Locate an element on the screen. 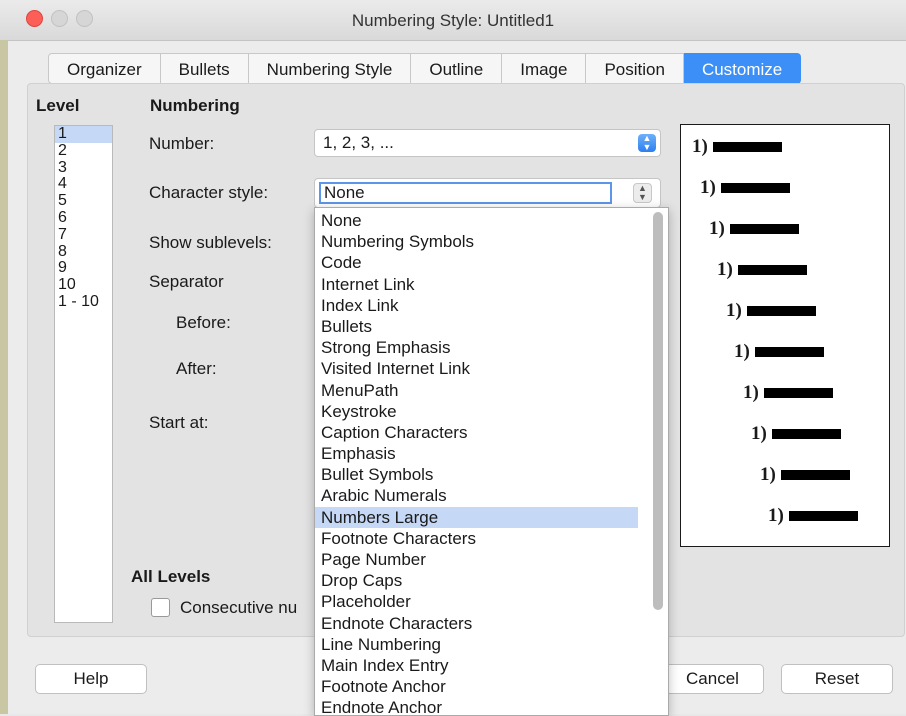  dropdown-option: Caption Characters is located at coordinates (476, 432).